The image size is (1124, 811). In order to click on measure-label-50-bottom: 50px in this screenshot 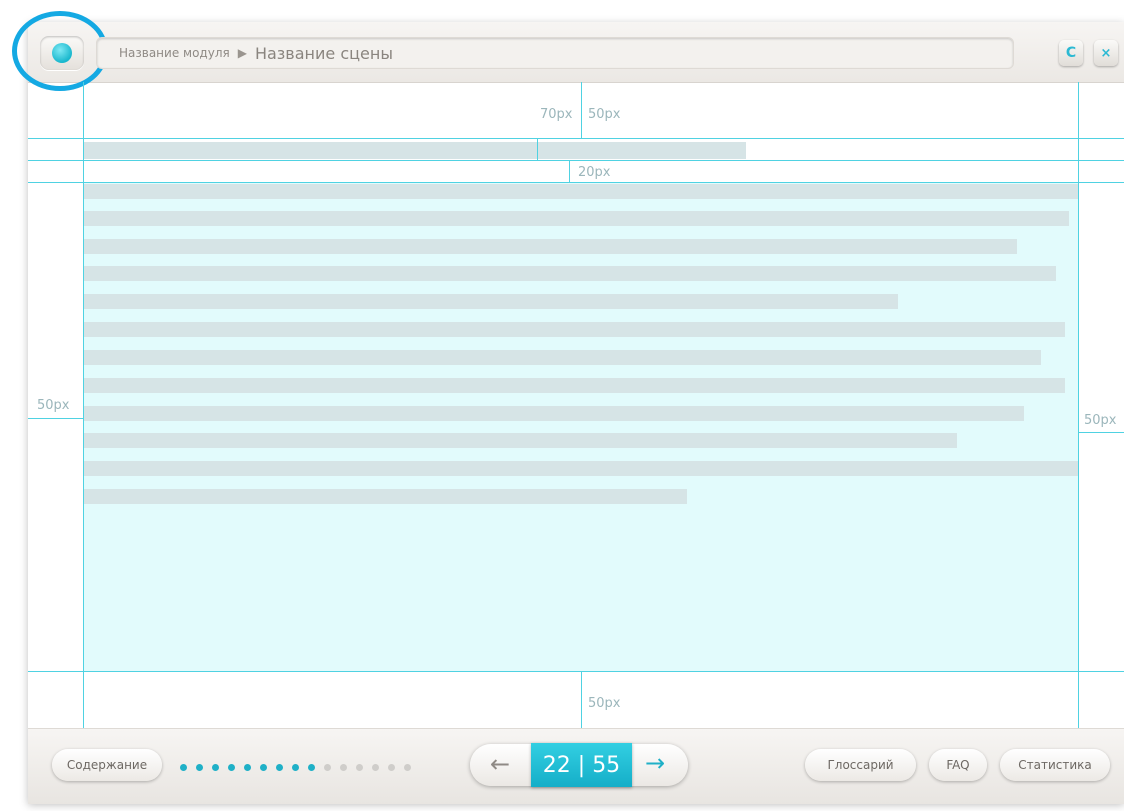, I will do `click(604, 703)`.